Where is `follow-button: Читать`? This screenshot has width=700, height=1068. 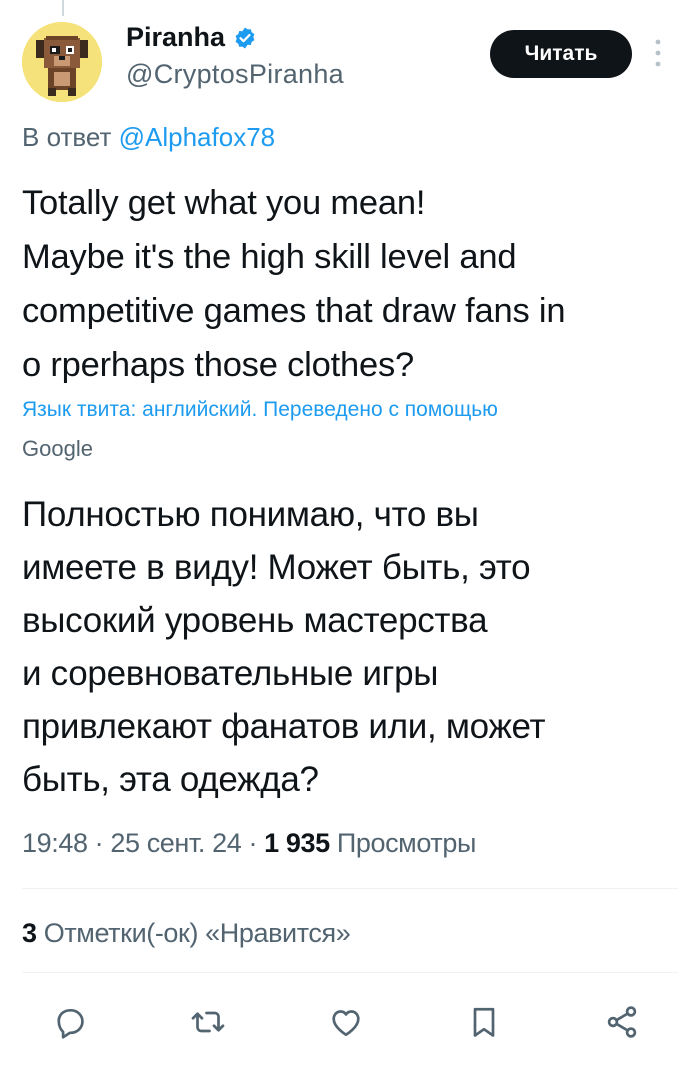 follow-button: Читать is located at coordinates (561, 54).